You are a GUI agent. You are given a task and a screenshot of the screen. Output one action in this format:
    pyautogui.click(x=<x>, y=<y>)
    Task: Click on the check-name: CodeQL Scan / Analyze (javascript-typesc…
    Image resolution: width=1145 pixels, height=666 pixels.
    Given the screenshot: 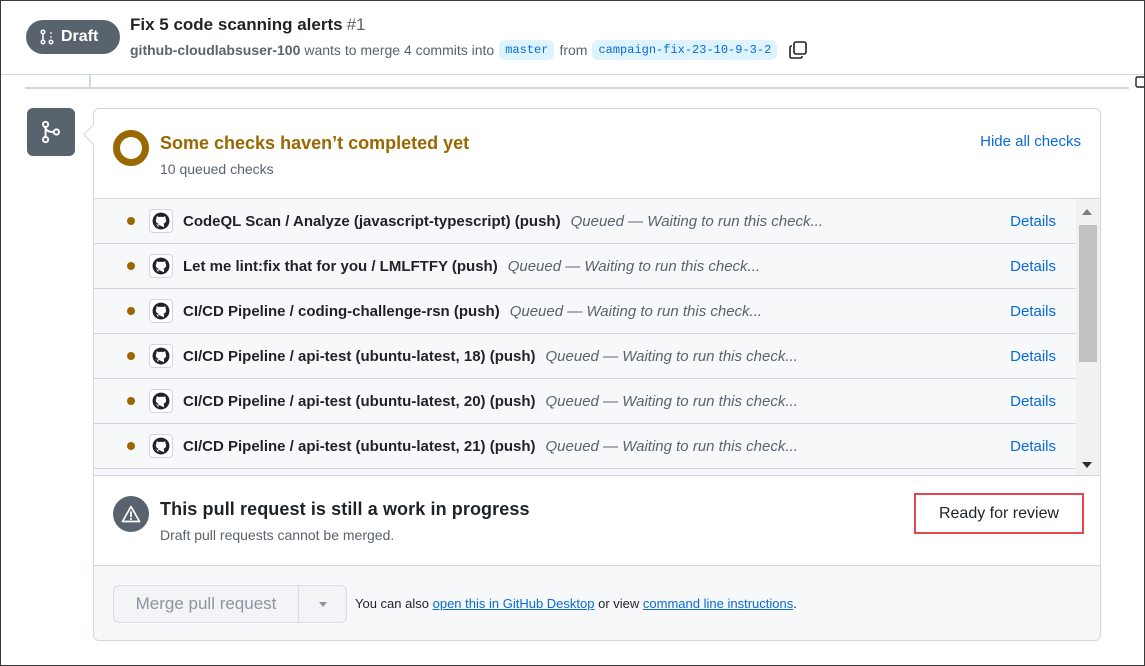 What is the action you would take?
    pyautogui.click(x=372, y=221)
    